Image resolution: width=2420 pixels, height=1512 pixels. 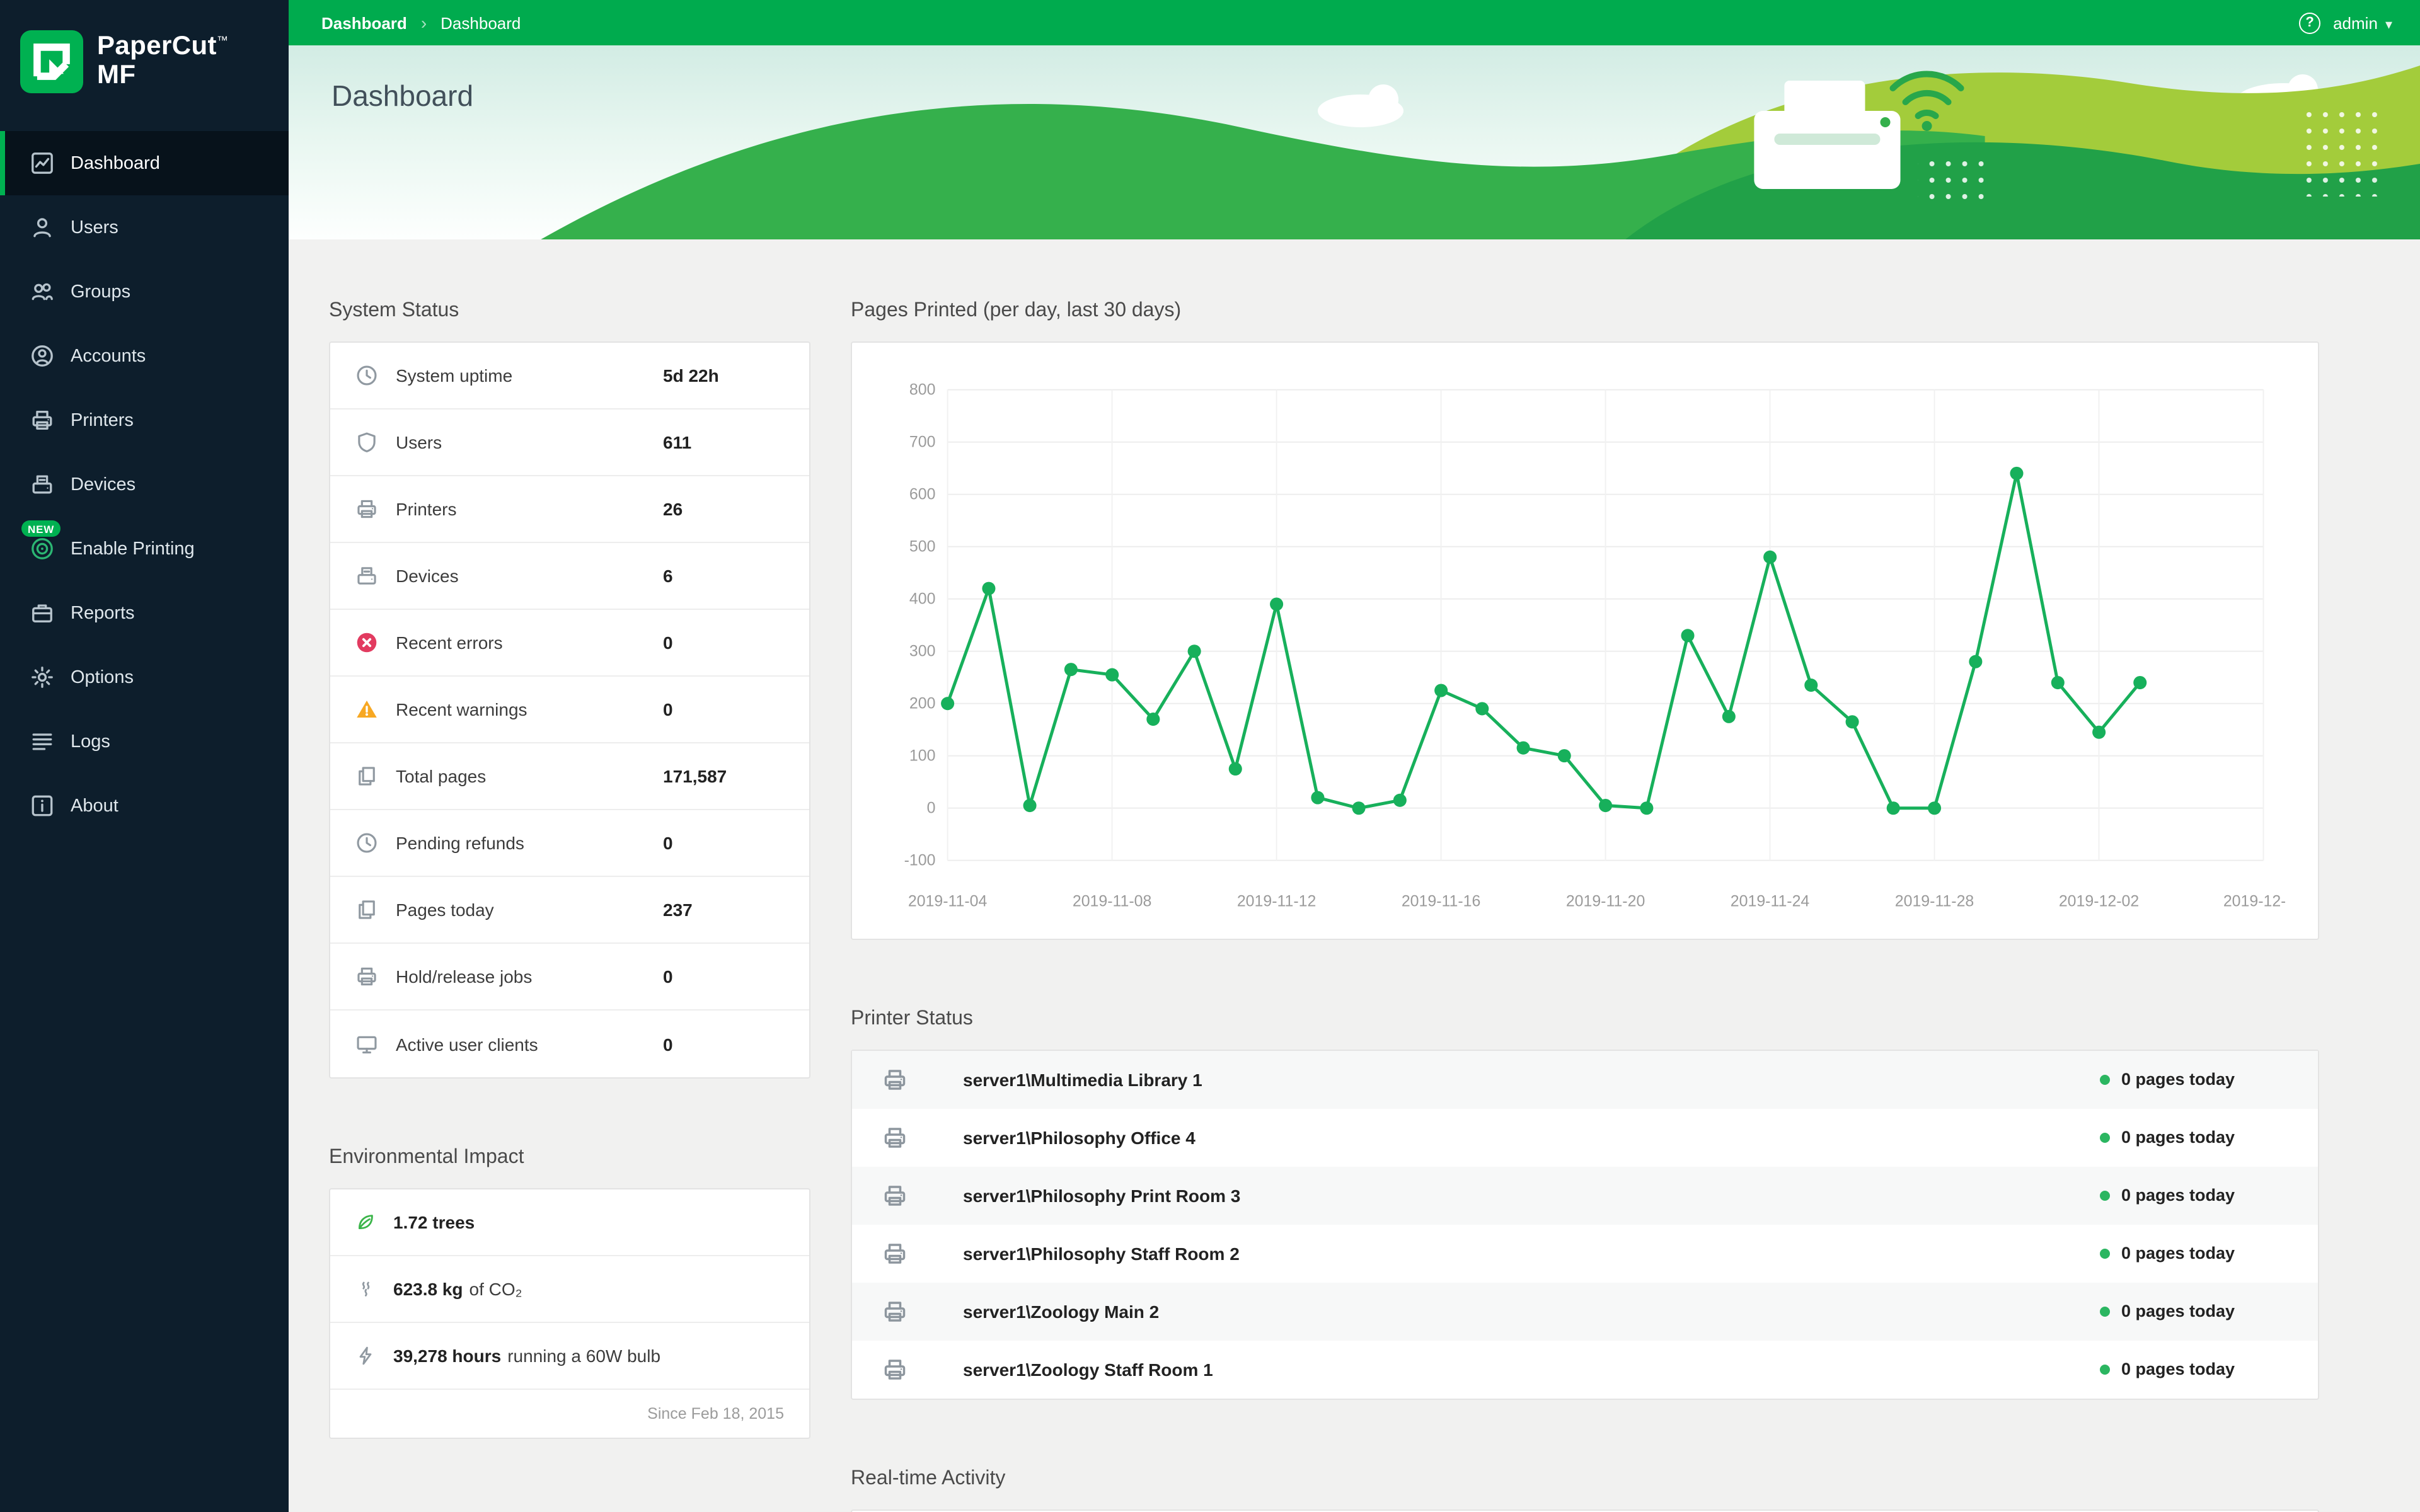 What do you see at coordinates (145, 59) in the screenshot?
I see `papercut-logo: PaperCut™ MF` at bounding box center [145, 59].